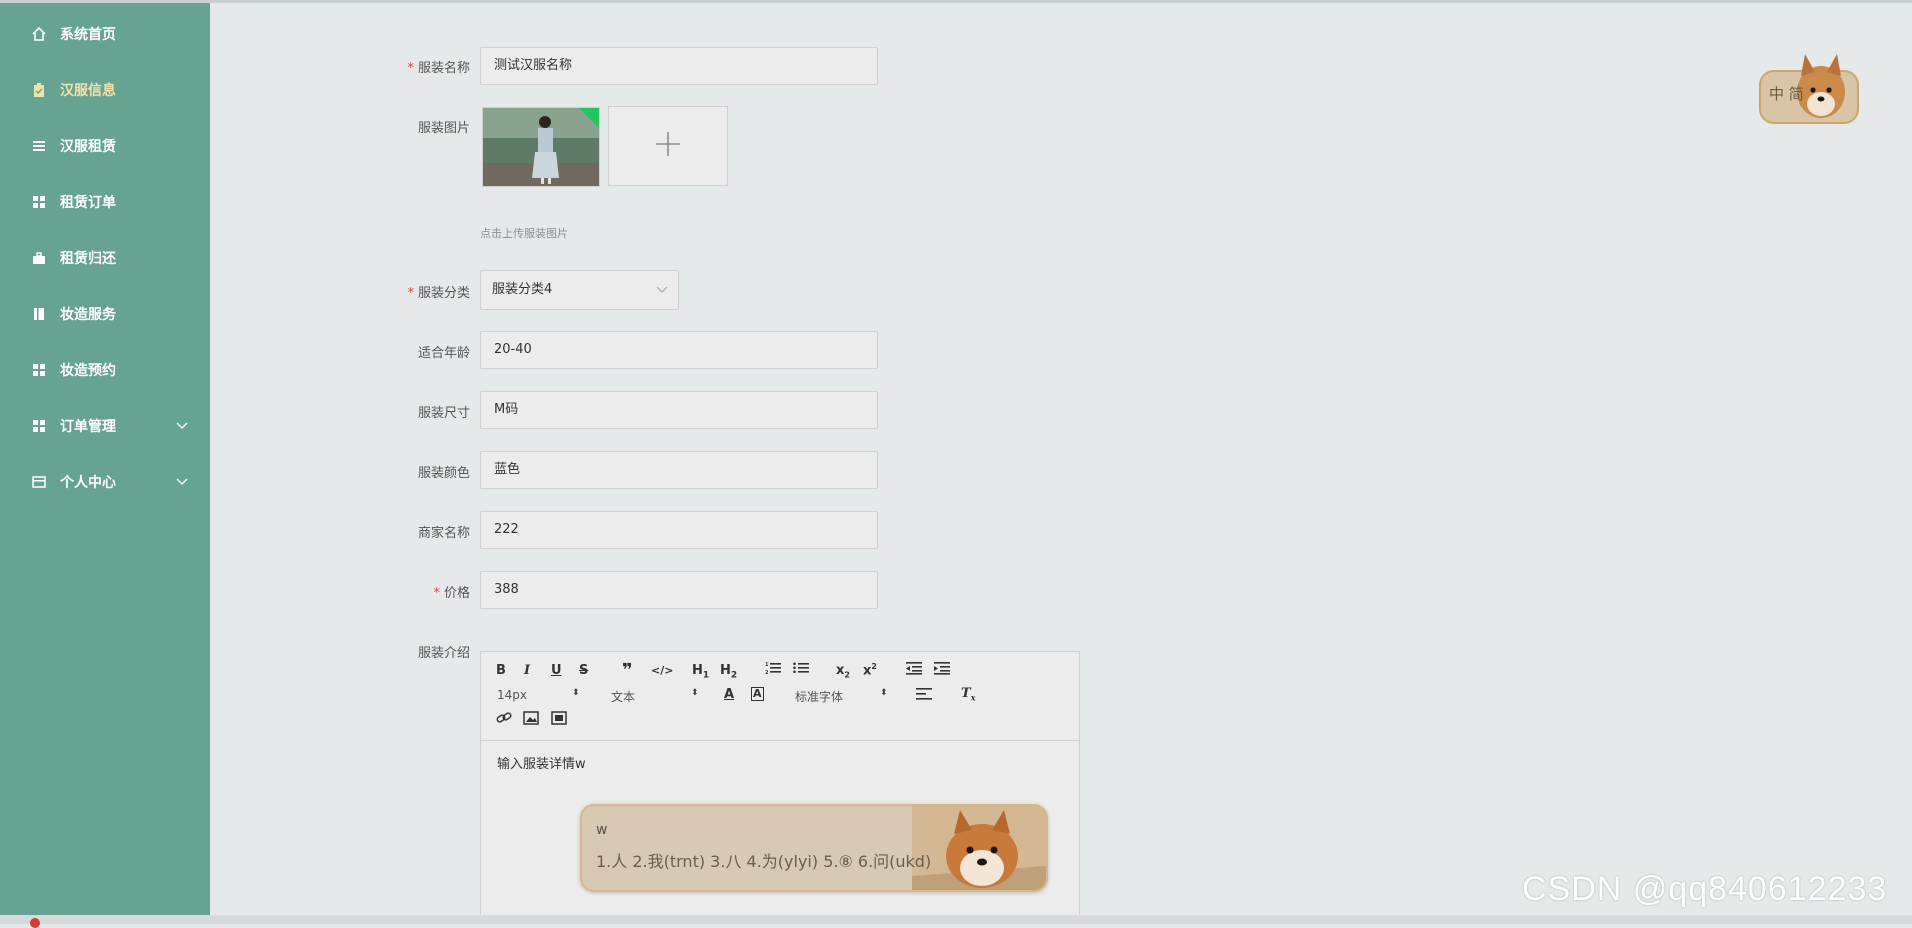 This screenshot has width=1912, height=928. Describe the element at coordinates (968, 694) in the screenshot. I see `clear-format-icon: Tx` at that location.